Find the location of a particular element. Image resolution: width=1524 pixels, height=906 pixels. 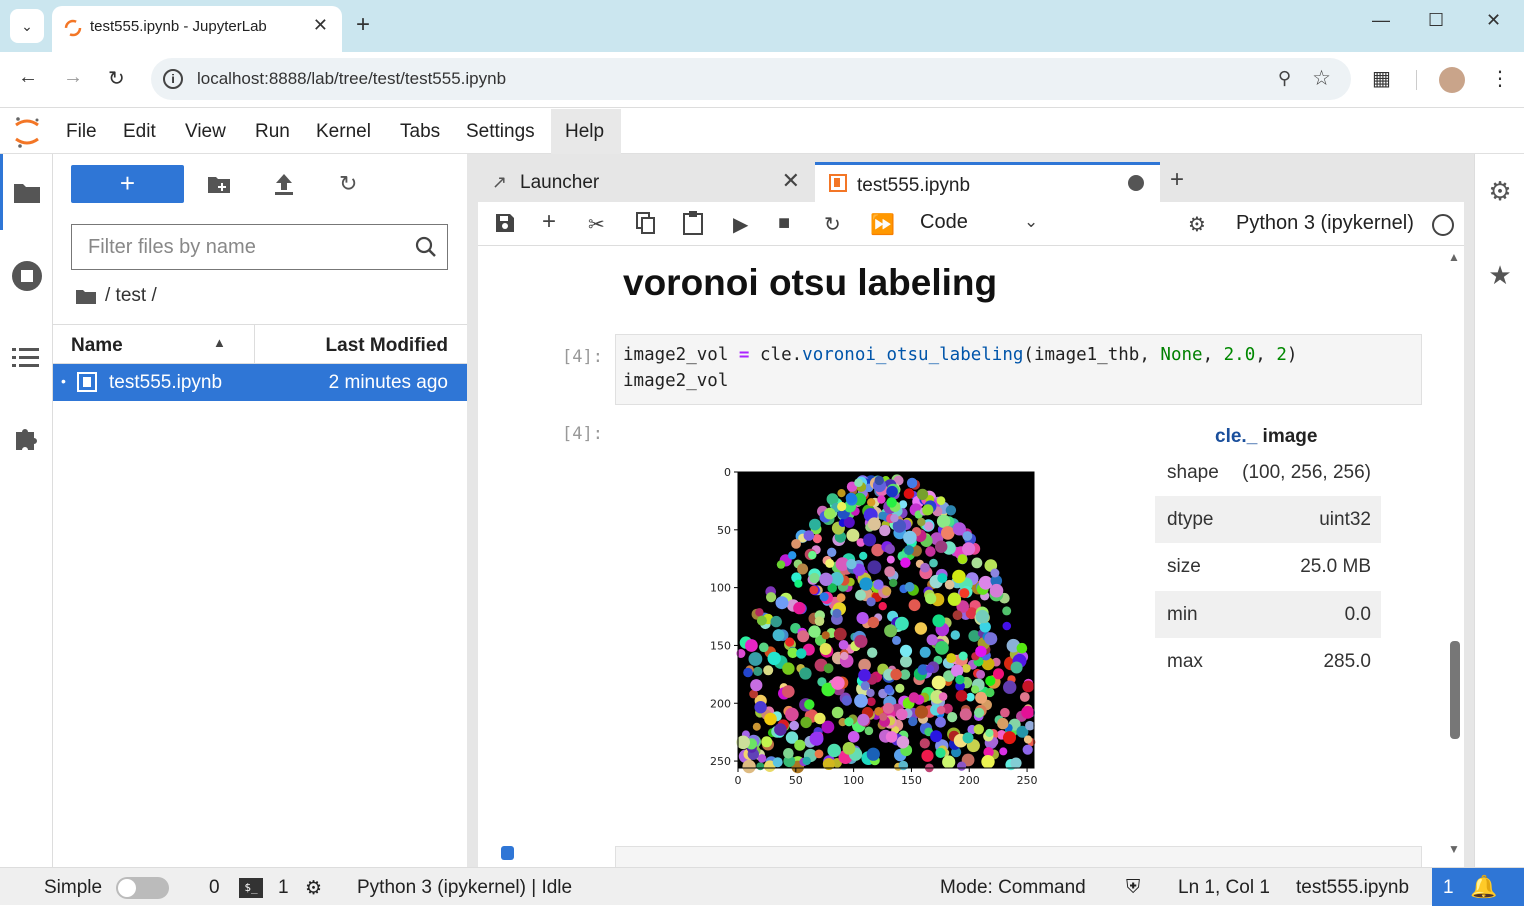

column-modified-header: Last Modified is located at coordinates (387, 346).